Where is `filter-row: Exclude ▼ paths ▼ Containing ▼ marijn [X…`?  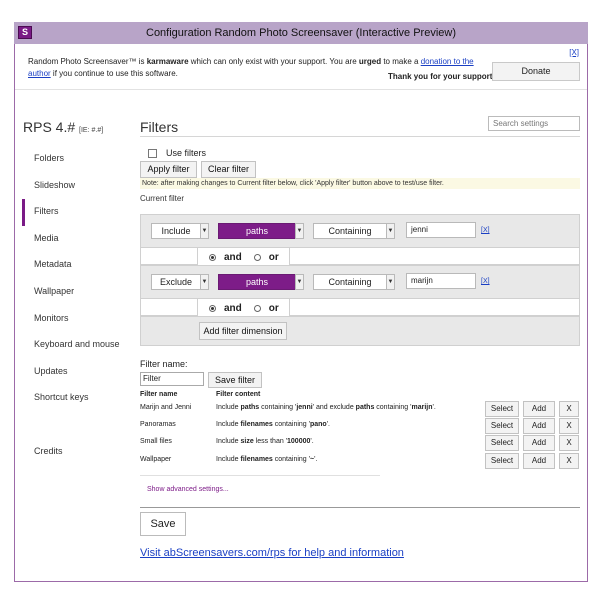 filter-row: Exclude ▼ paths ▼ Containing ▼ marijn [X… is located at coordinates (360, 282).